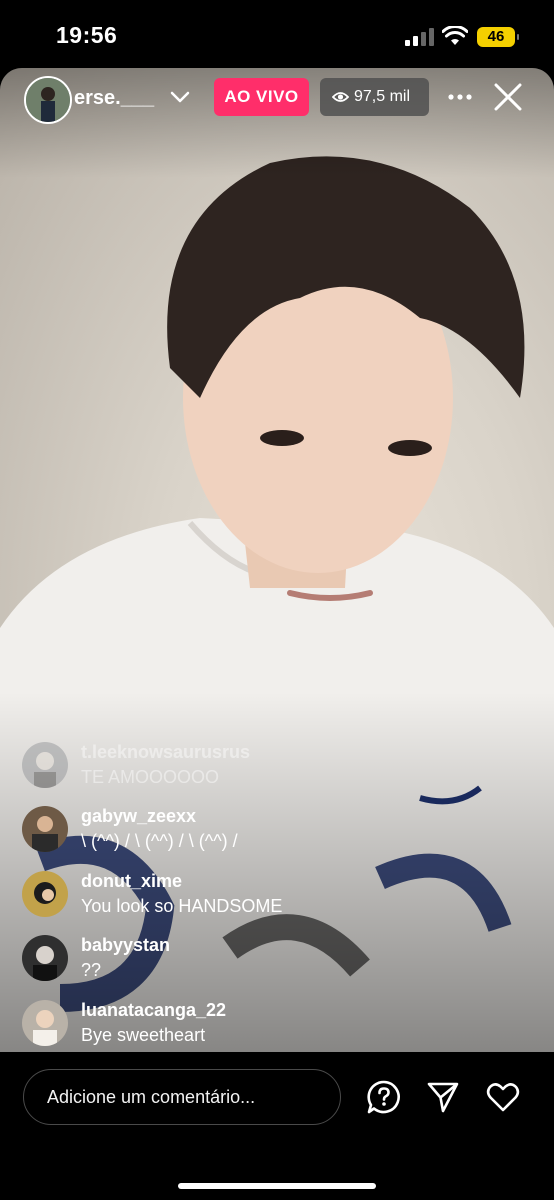 The height and width of the screenshot is (1200, 554). Describe the element at coordinates (242, 830) in the screenshot. I see `comment-item: gabyw_zeexx \ (^^) / \ (^^) / \ (^^) /` at that location.